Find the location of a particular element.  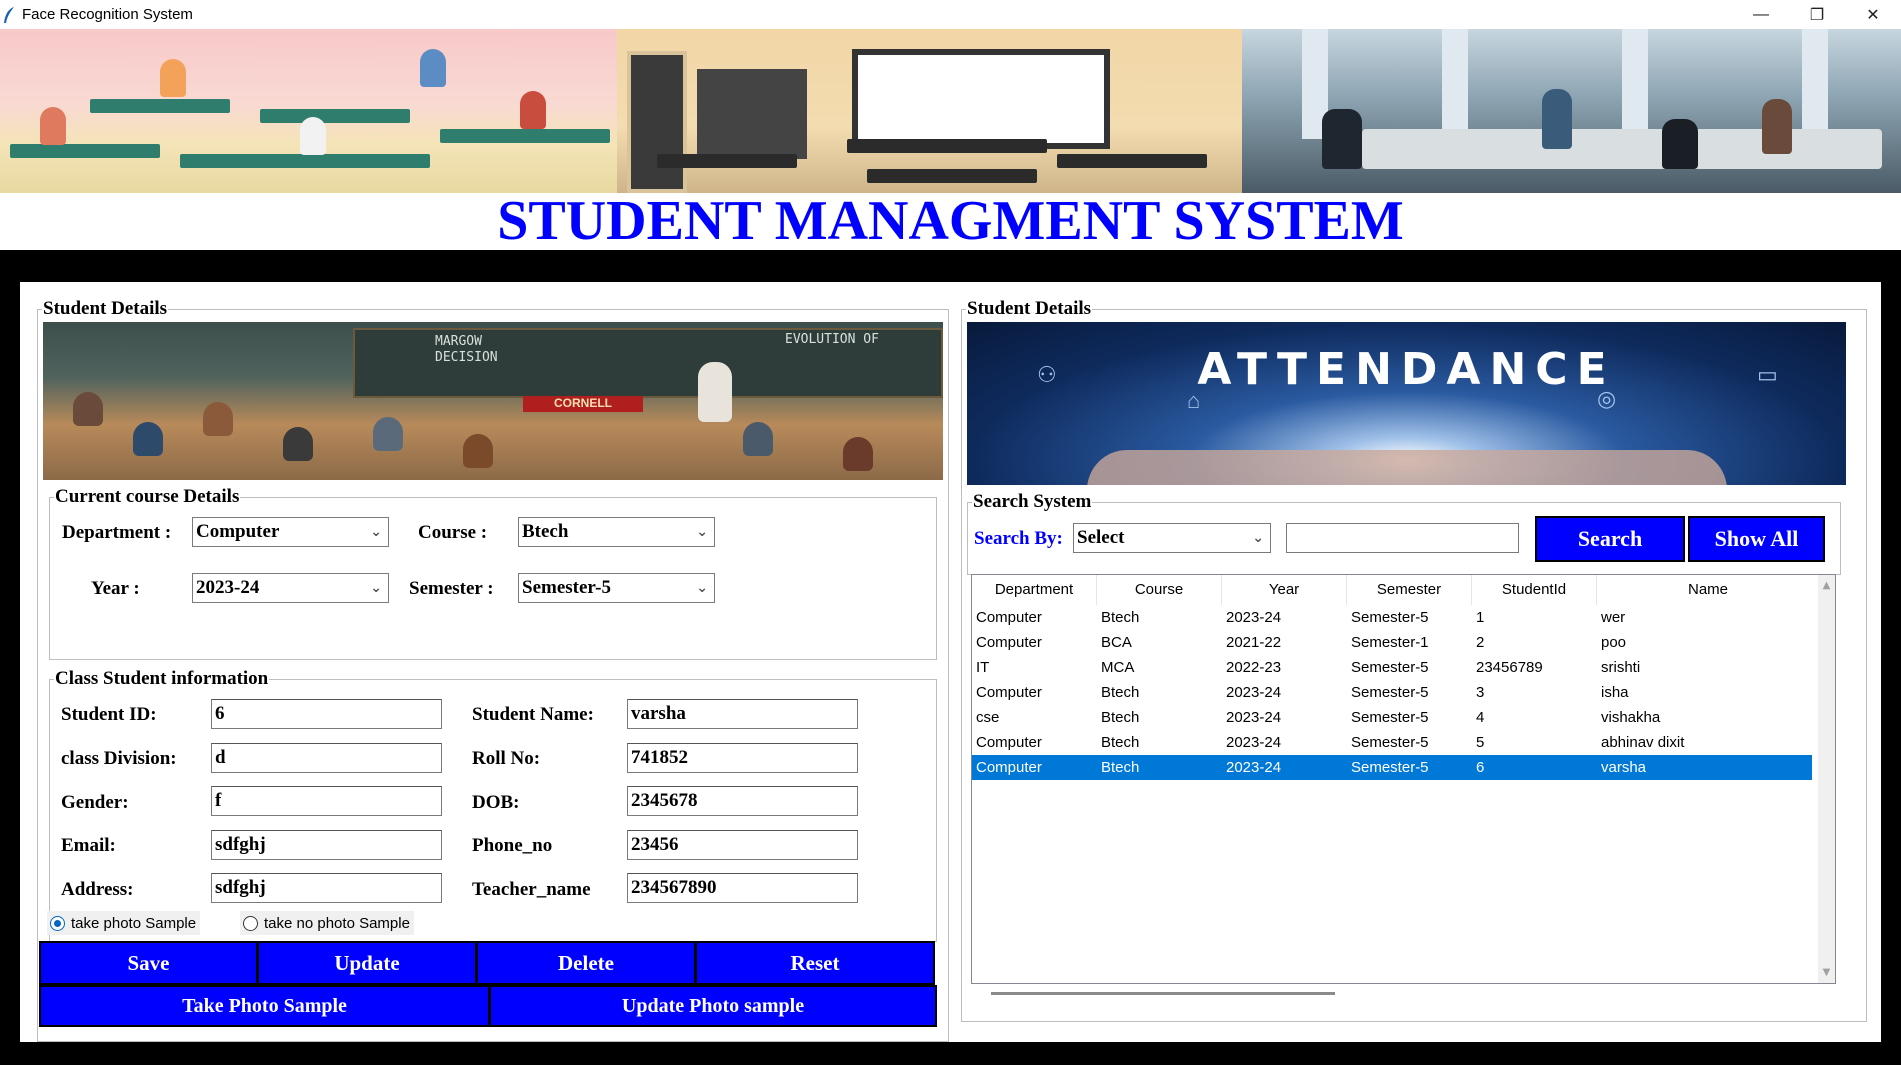

show-all-button: Show All is located at coordinates (1756, 539).